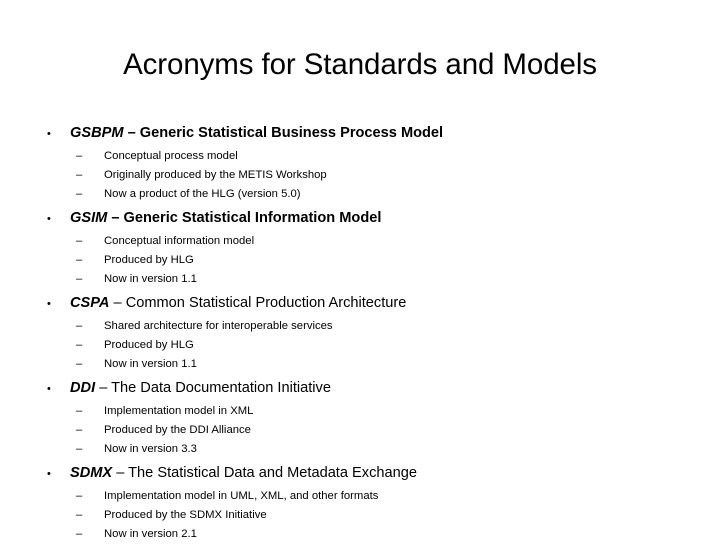 This screenshot has height=544, width=720. I want to click on sub-list-item: – Conceptual information model, so click(362, 241).